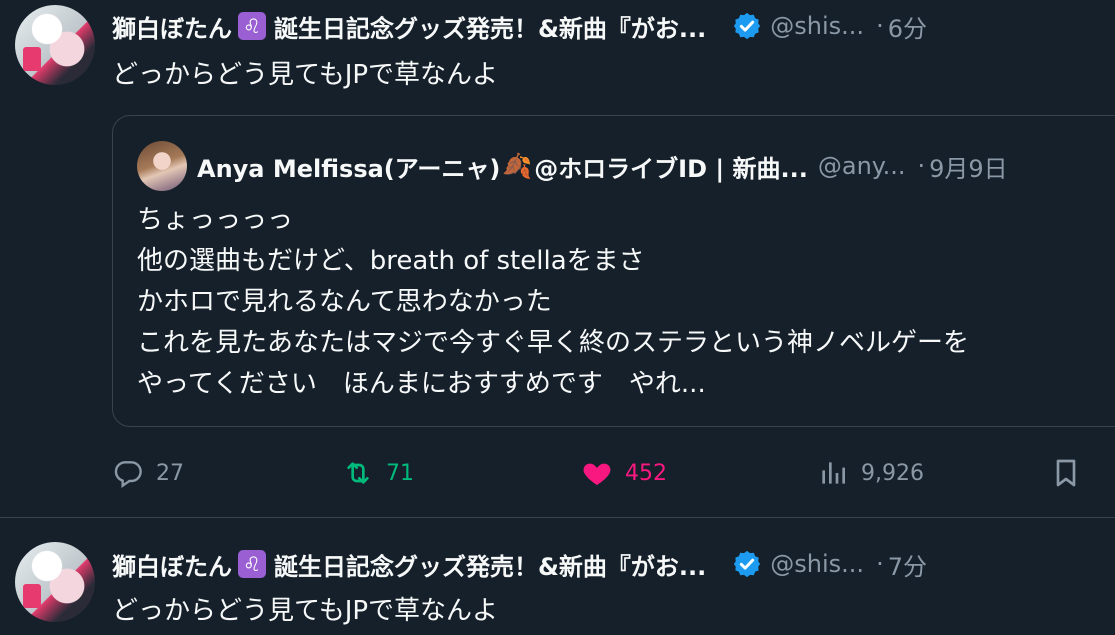  Describe the element at coordinates (349, 168) in the screenshot. I see `quoted-display-name: Anya Melfissa(アーニャ)` at that location.